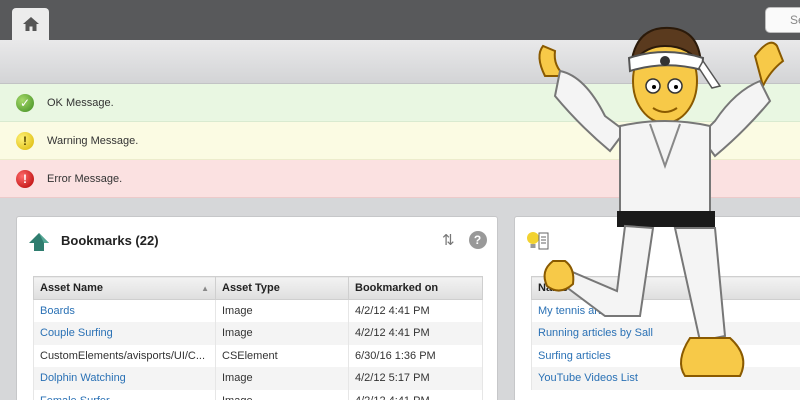  Describe the element at coordinates (282, 355) in the screenshot. I see `asset-type: CSElement` at that location.